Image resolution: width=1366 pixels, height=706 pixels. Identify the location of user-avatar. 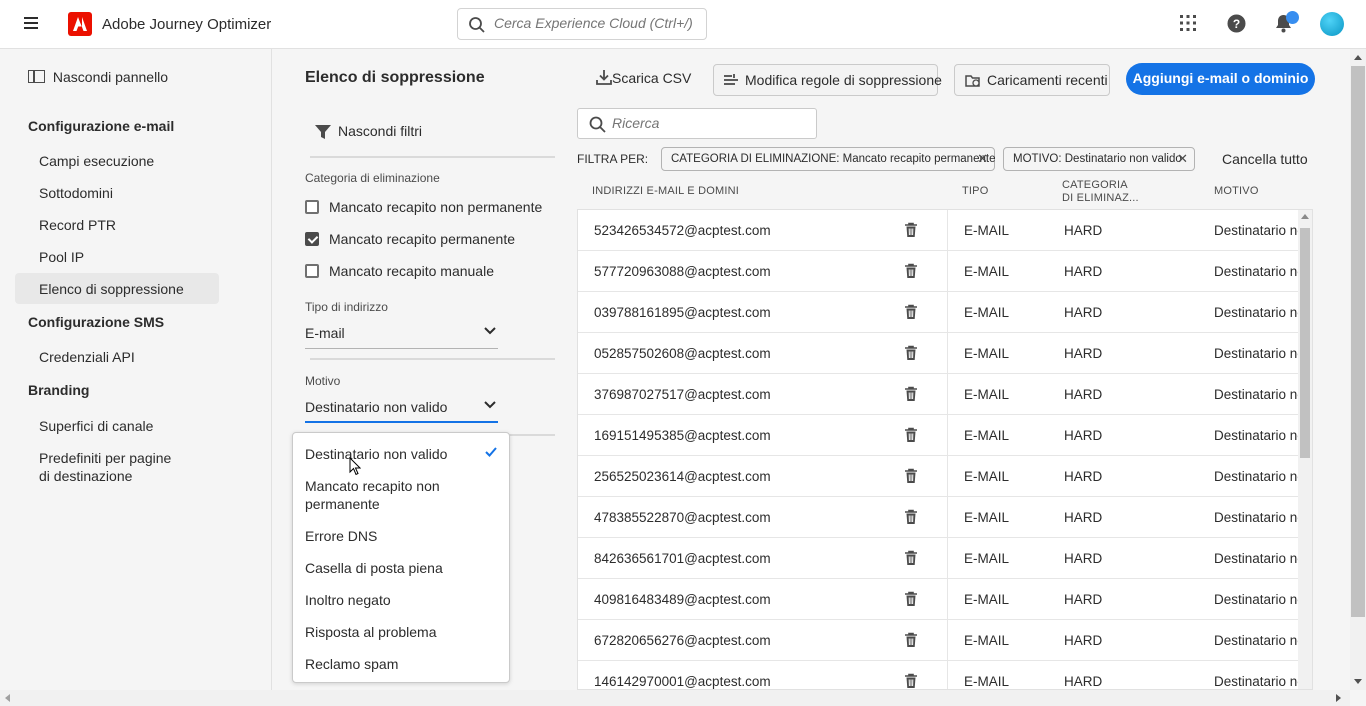
(1332, 24).